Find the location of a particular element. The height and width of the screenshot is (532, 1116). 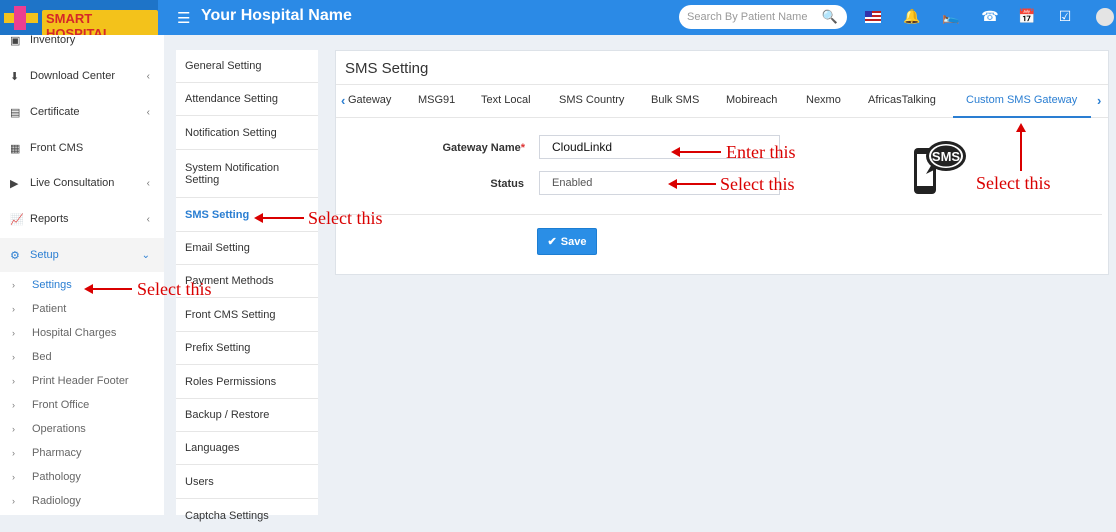

subitem-label: Radiology is located at coordinates (56, 501).